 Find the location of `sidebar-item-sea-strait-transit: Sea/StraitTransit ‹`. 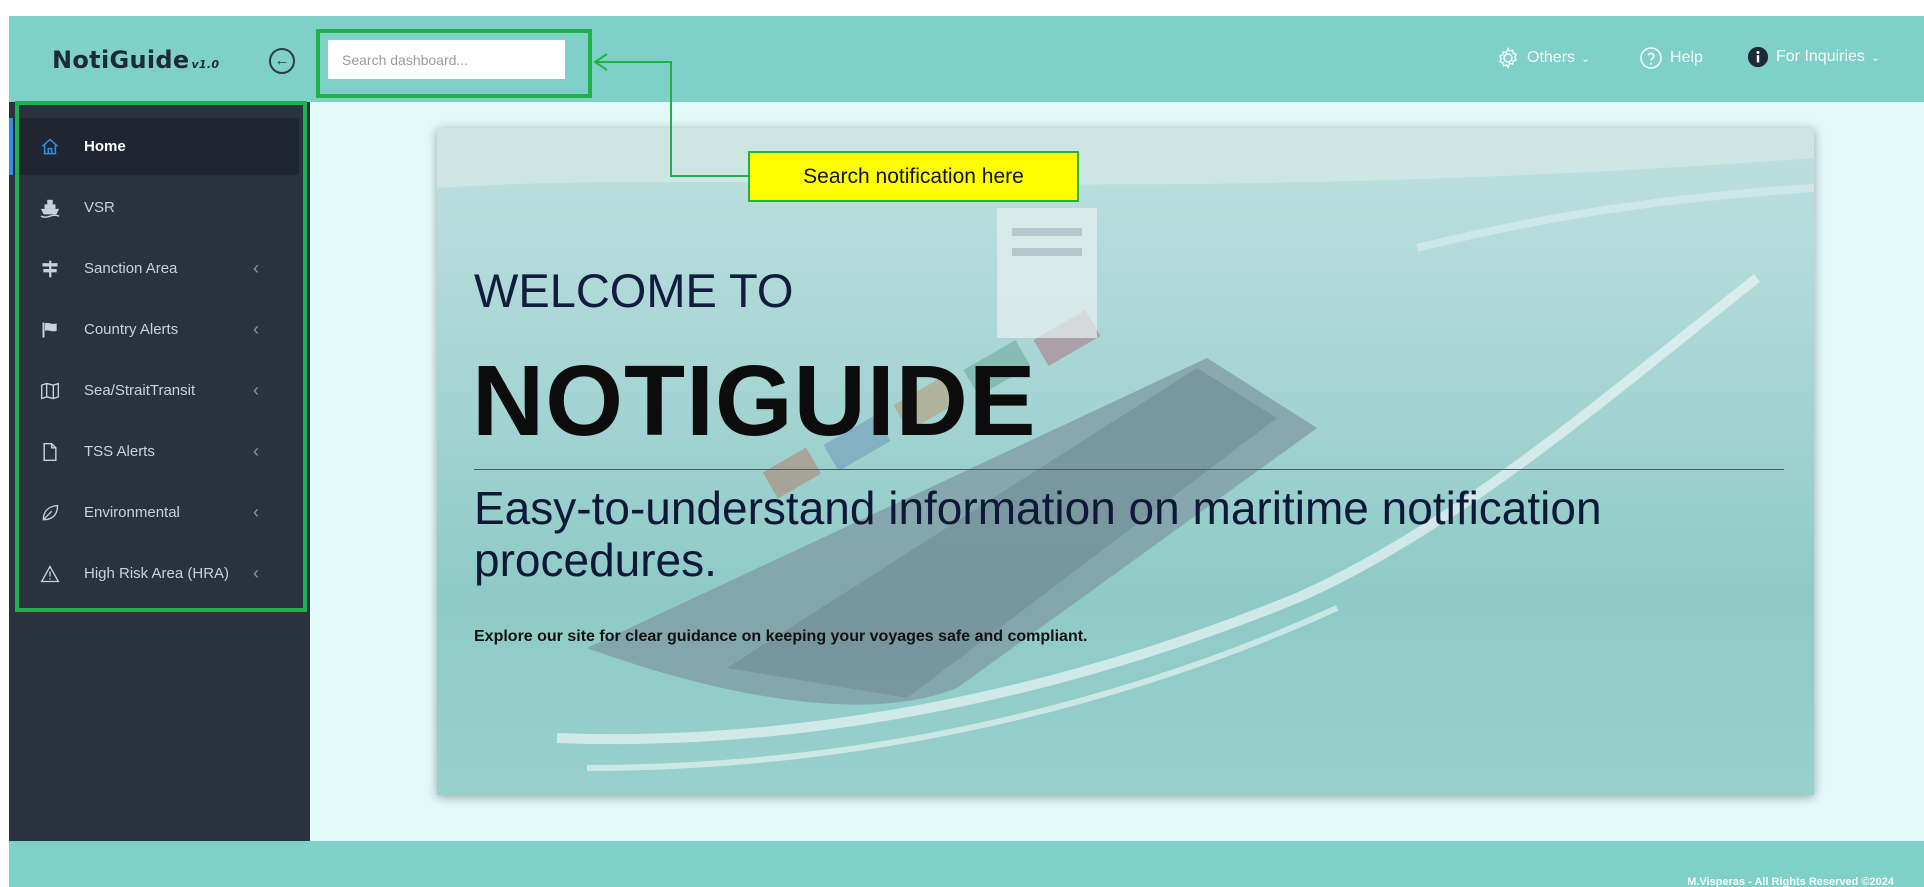

sidebar-item-sea-strait-transit: Sea/StraitTransit ‹ is located at coordinates (154, 390).